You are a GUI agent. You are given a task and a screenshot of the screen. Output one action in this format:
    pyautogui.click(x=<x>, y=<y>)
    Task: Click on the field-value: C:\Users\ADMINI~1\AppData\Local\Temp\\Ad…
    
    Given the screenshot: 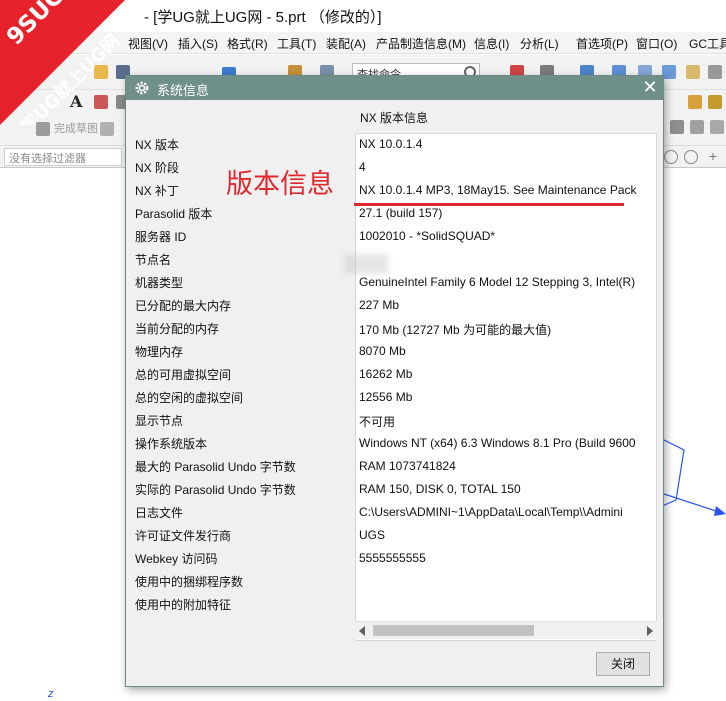 What is the action you would take?
    pyautogui.click(x=491, y=512)
    